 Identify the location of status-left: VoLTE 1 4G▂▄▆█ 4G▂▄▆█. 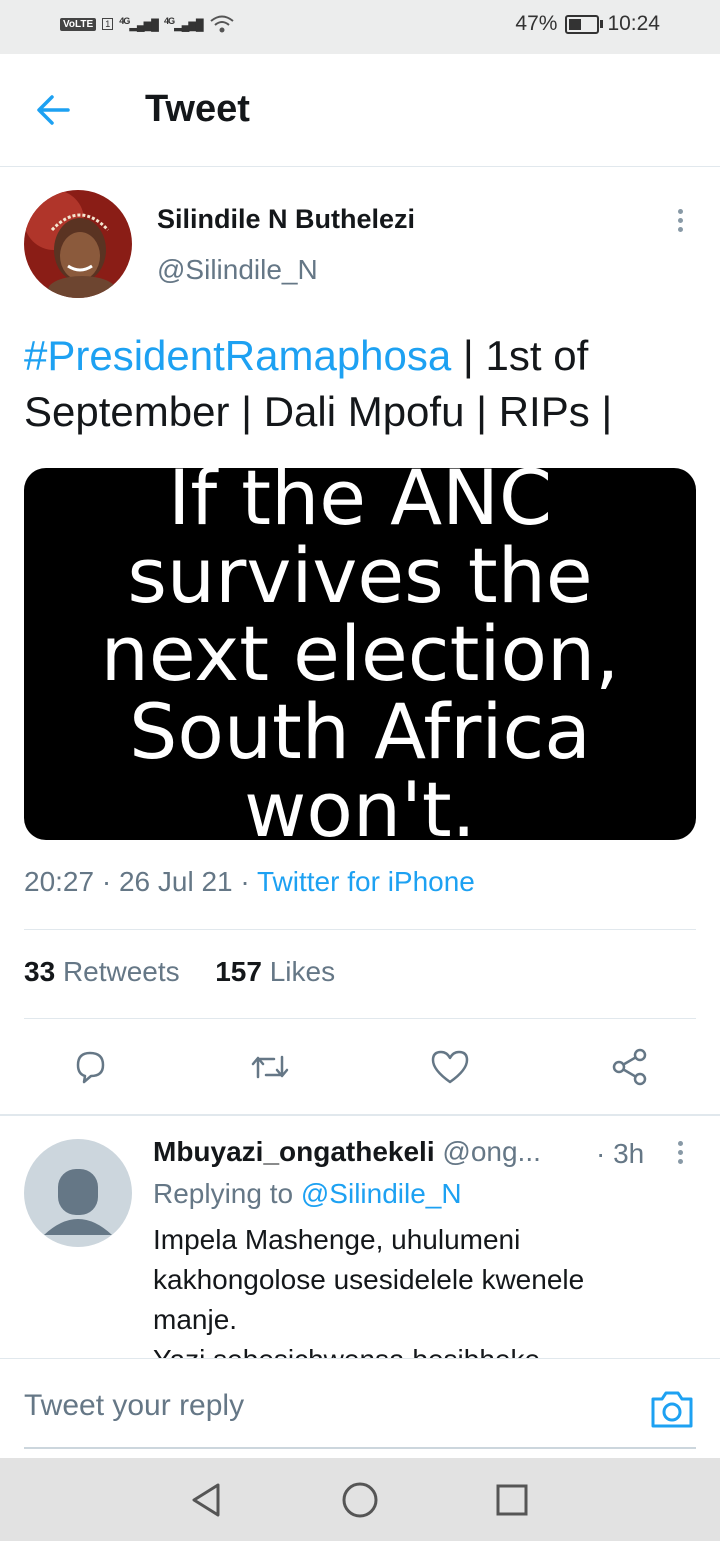
(147, 24).